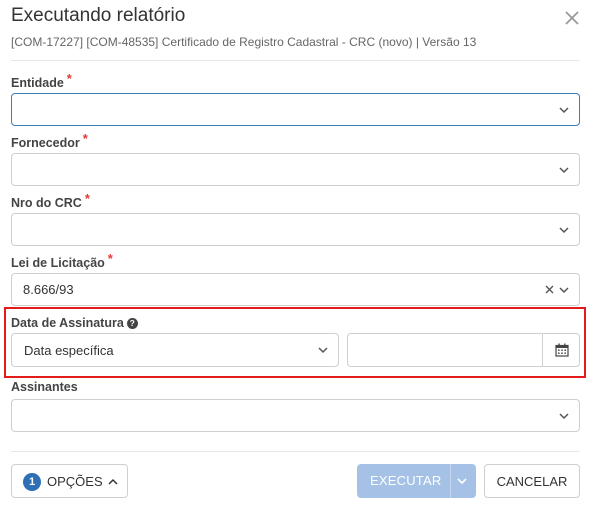  What do you see at coordinates (562, 350) in the screenshot?
I see `calendar-icon` at bounding box center [562, 350].